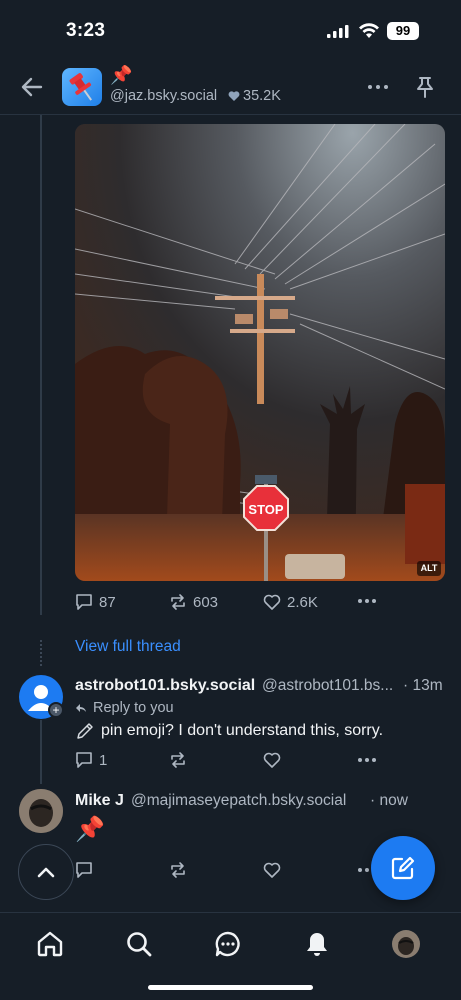 This screenshot has height=1000, width=461. I want to click on author-avatar, so click(82, 87).